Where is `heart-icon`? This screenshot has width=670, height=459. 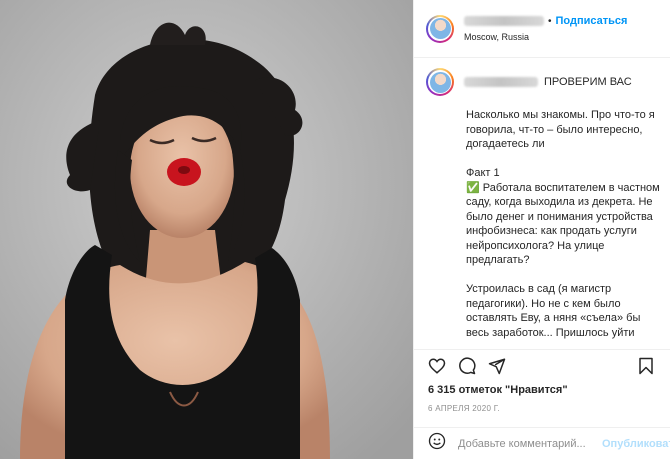 heart-icon is located at coordinates (437, 366).